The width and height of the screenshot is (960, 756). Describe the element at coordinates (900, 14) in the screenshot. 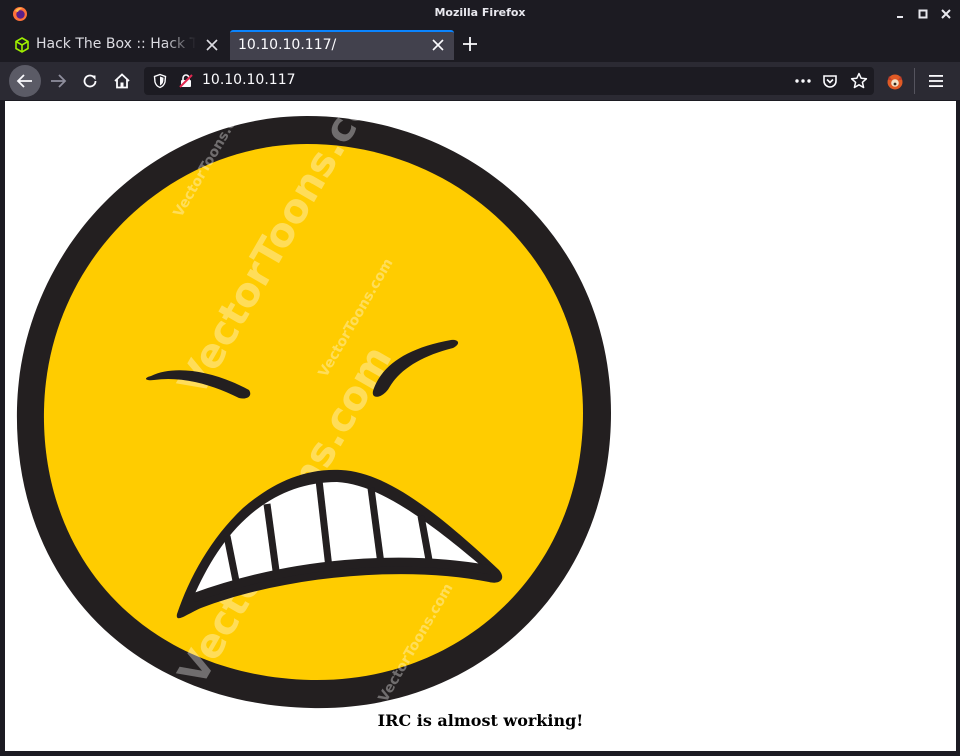

I see `minimize-icon` at that location.